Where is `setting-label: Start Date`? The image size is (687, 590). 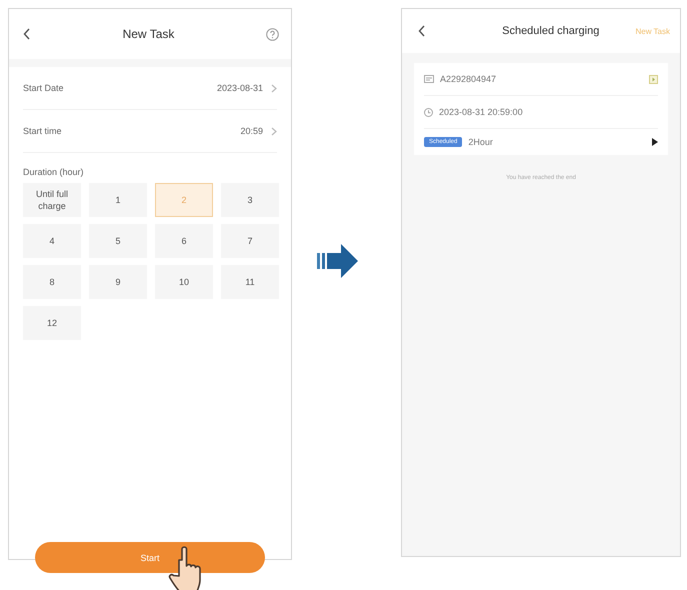
setting-label: Start Date is located at coordinates (43, 88).